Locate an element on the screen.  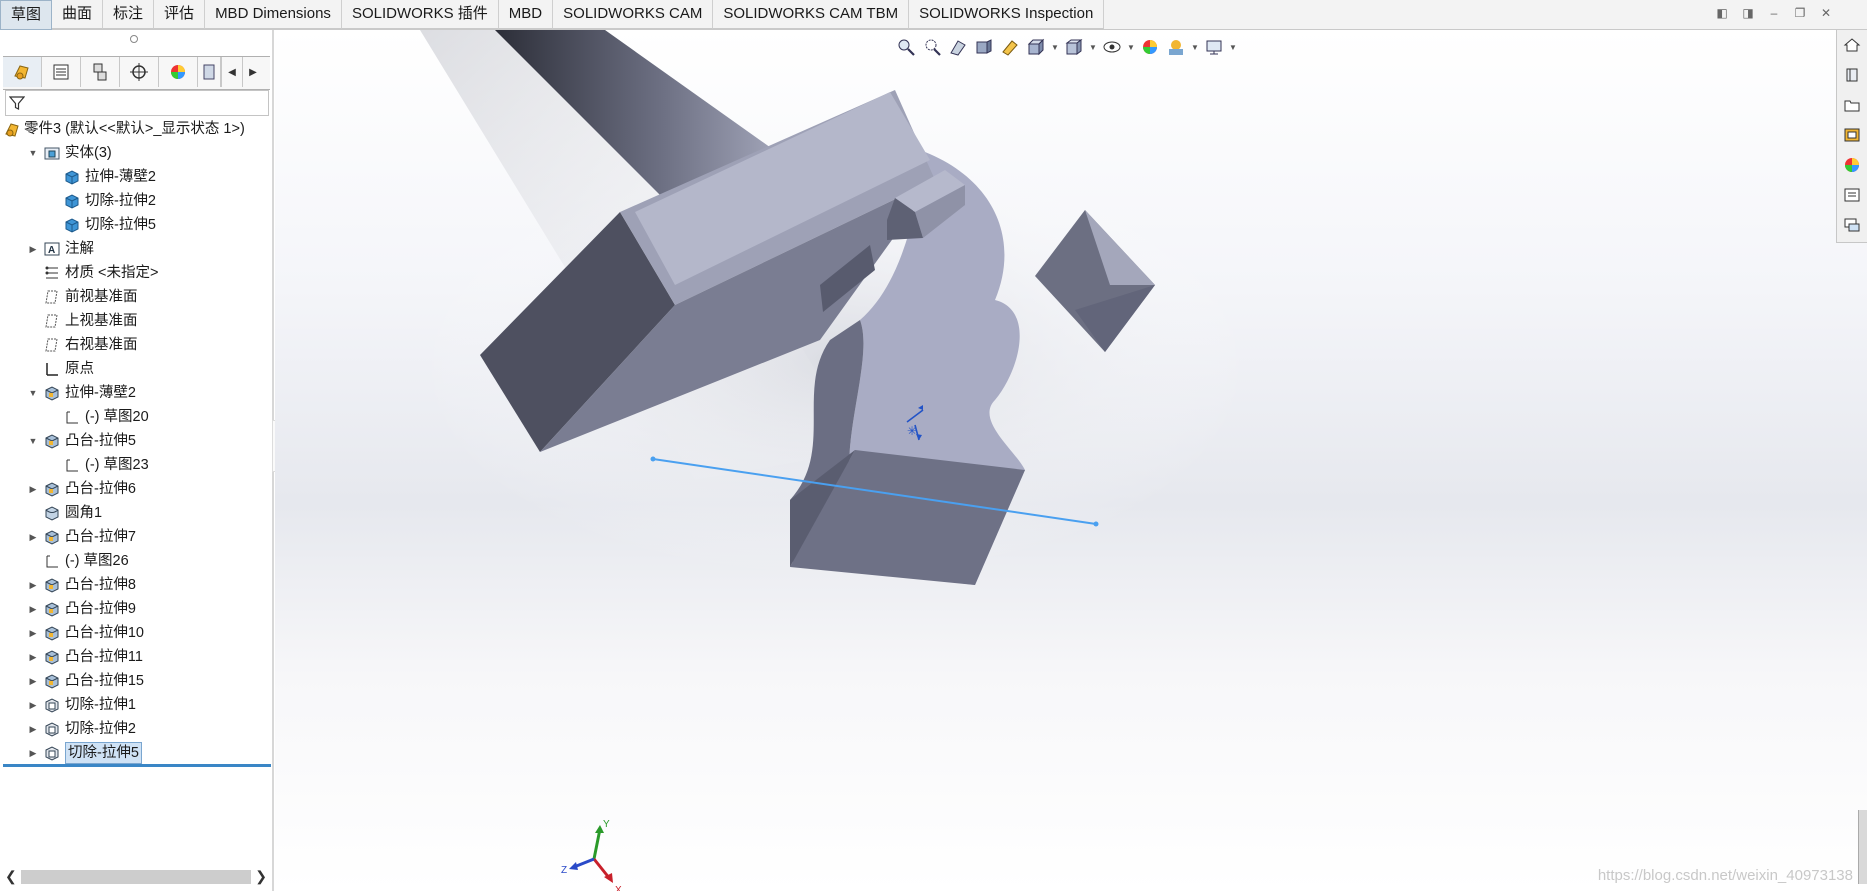
feature-tree-row: (-) 草图23 is located at coordinates (136, 465).